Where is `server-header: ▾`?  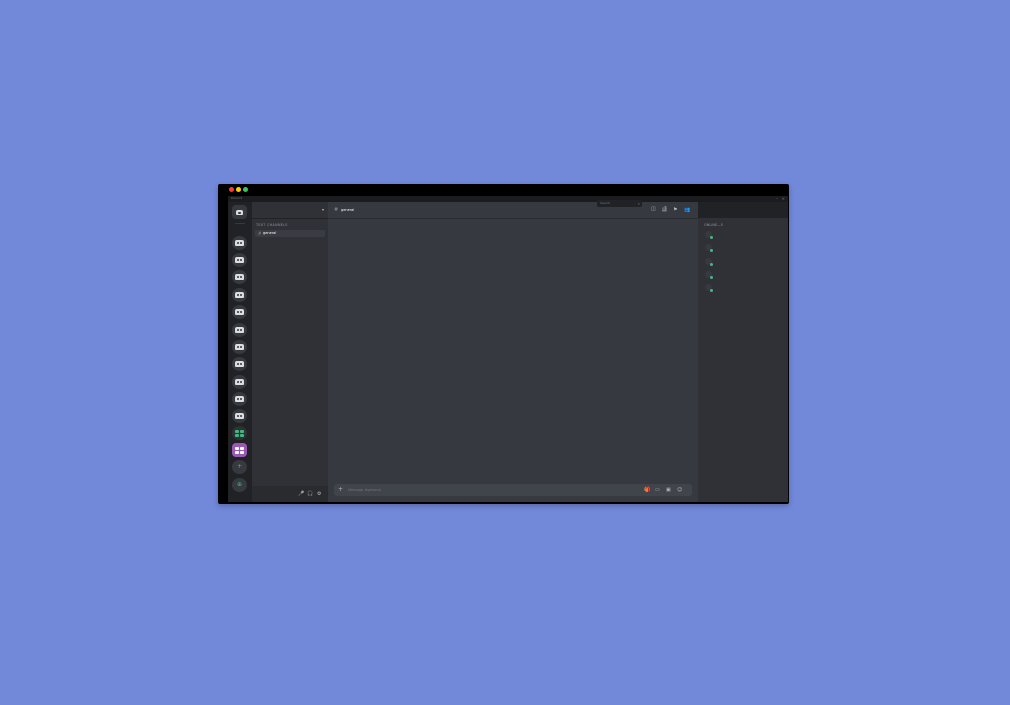 server-header: ▾ is located at coordinates (290, 210).